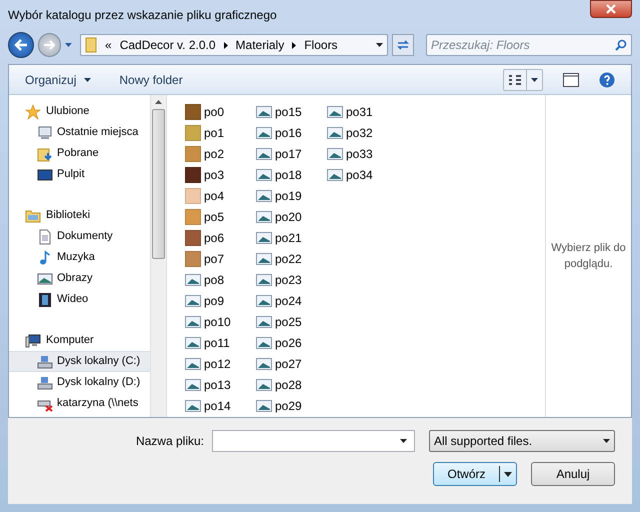 The width and height of the screenshot is (640, 512). Describe the element at coordinates (291, 363) in the screenshot. I see `file-item: po27` at that location.